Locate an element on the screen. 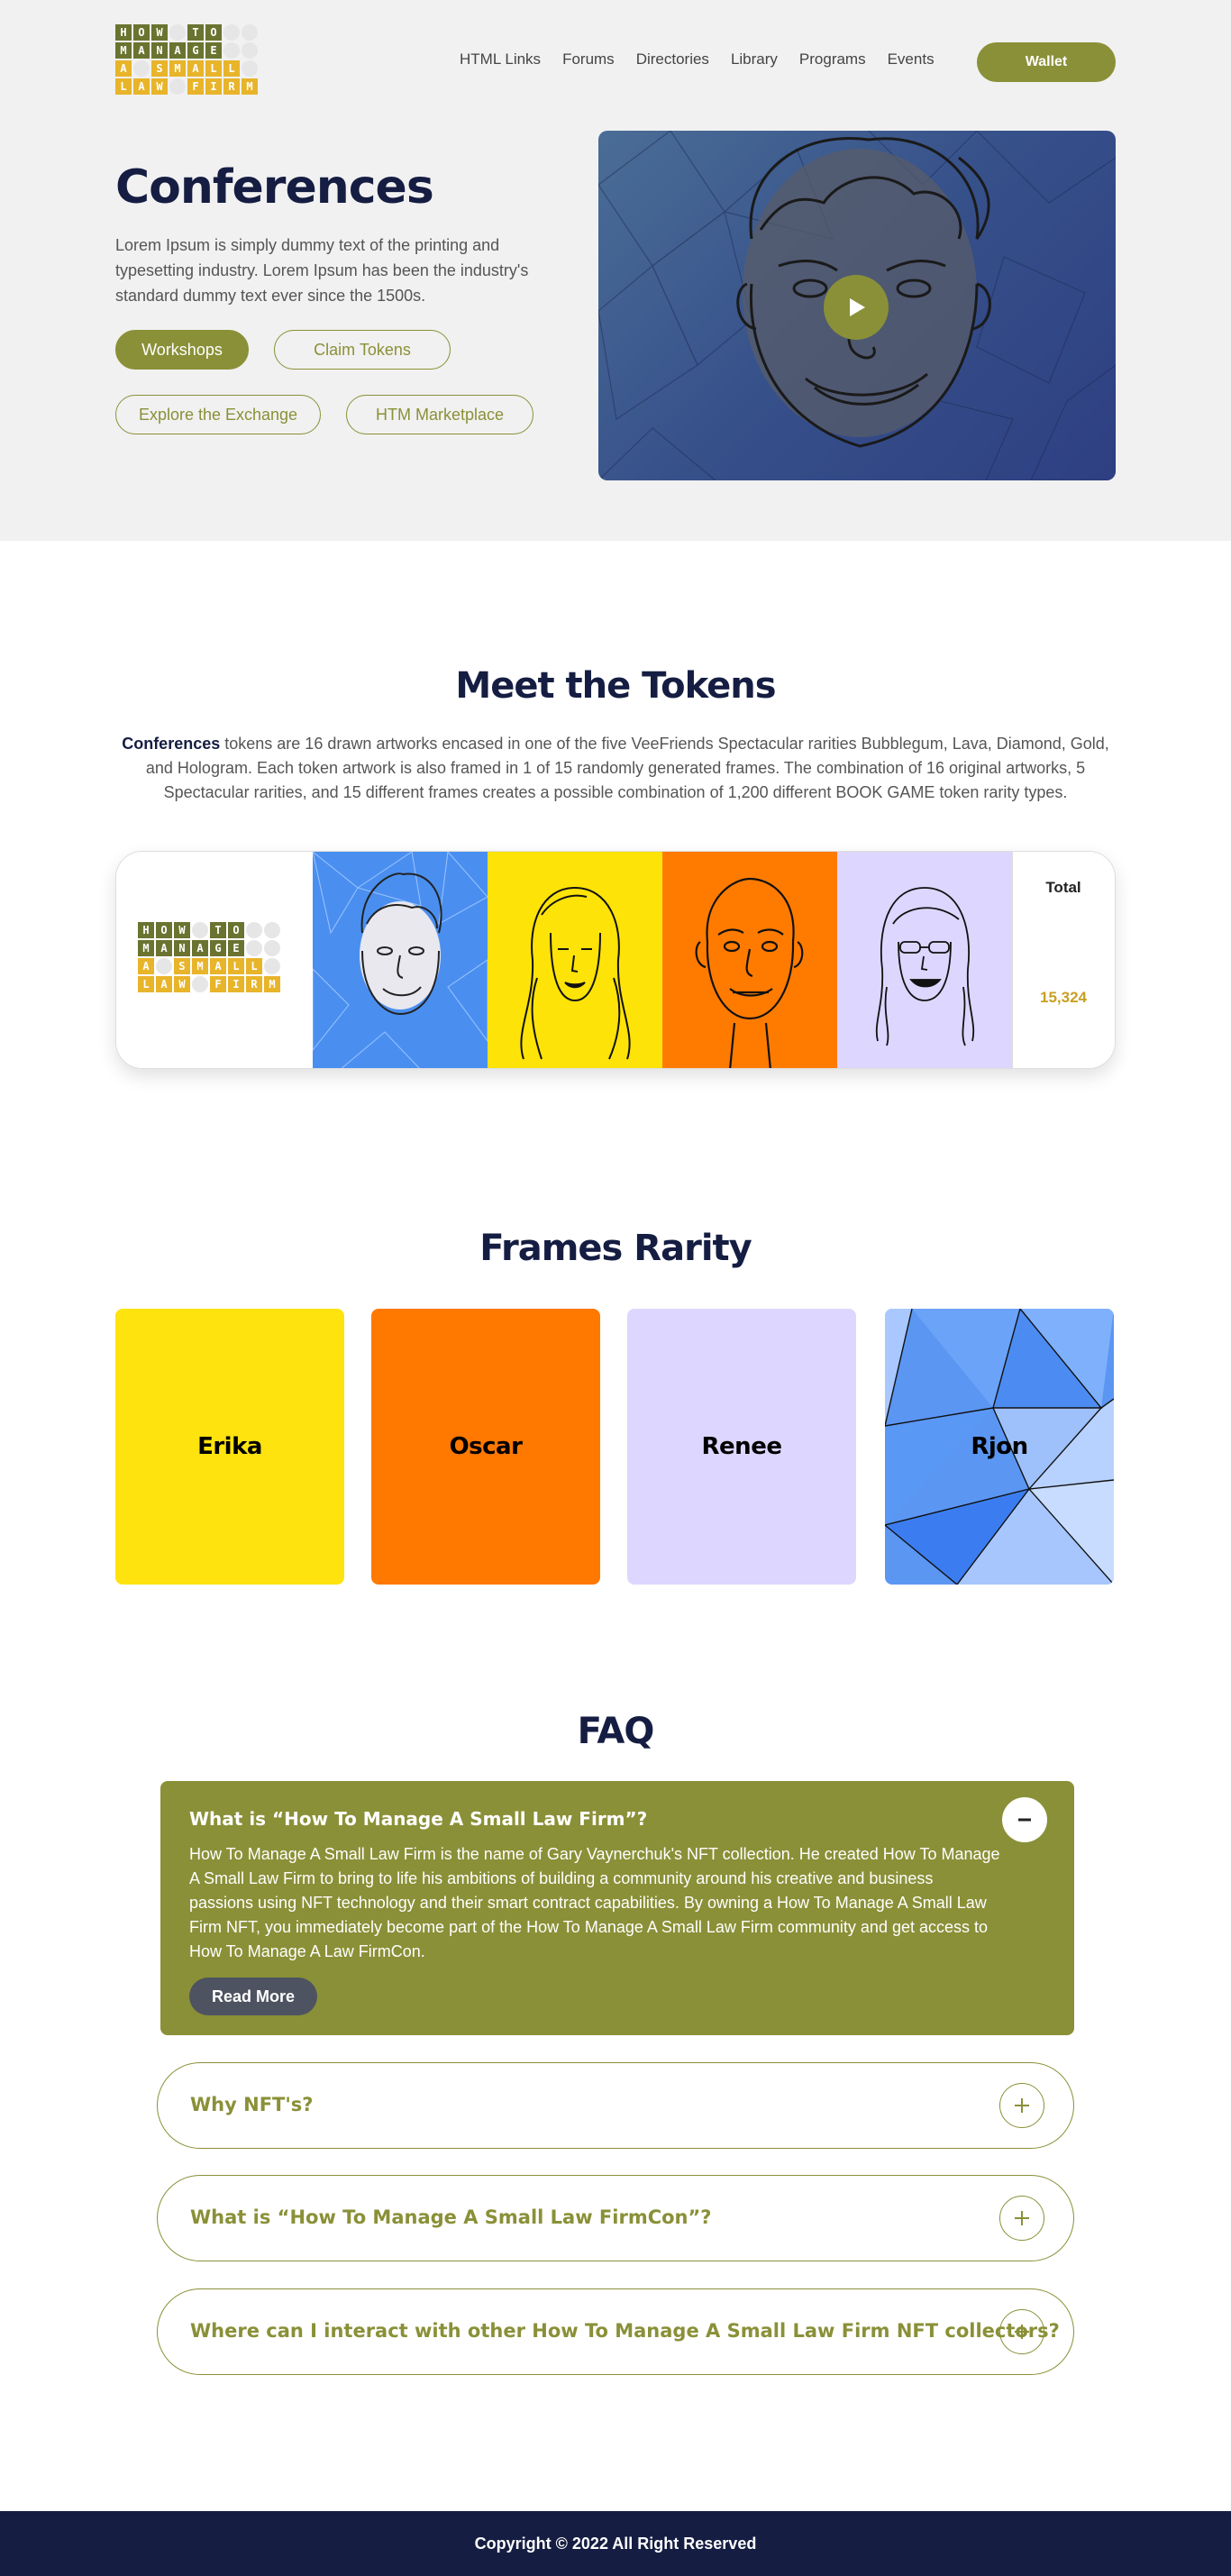 The width and height of the screenshot is (1231, 2576). nav-events: Events is located at coordinates (911, 59).